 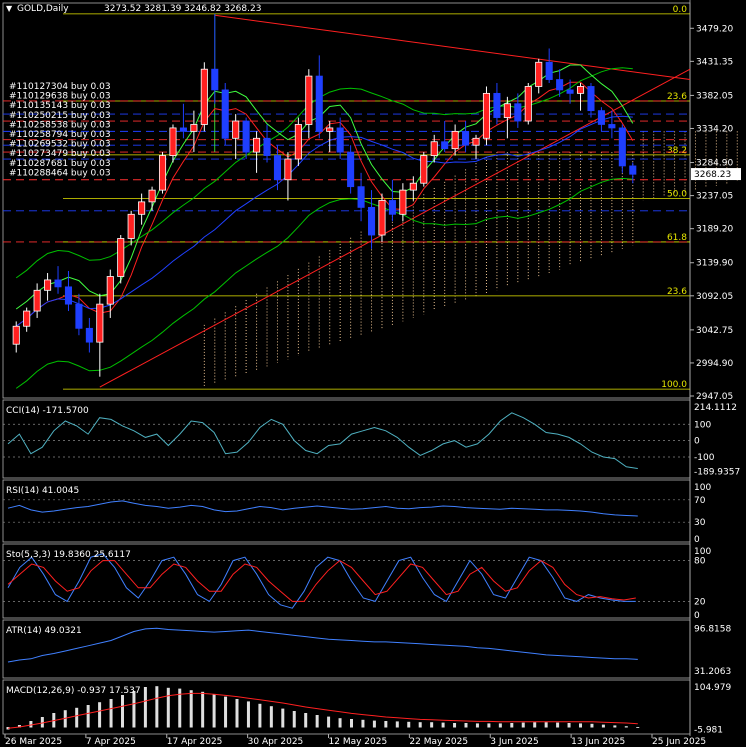 I want to click on date-label: 30 Apr 2025, so click(x=276, y=742).